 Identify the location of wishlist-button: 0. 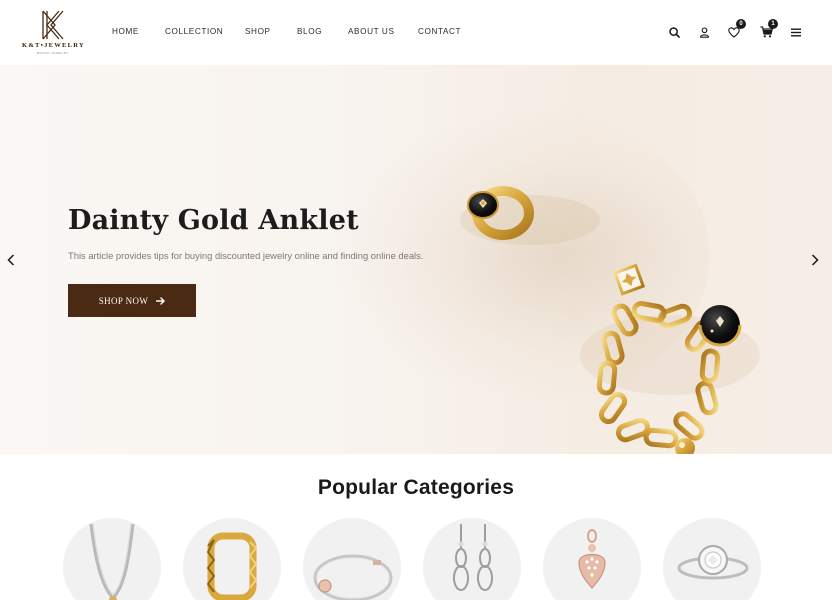
(736, 29).